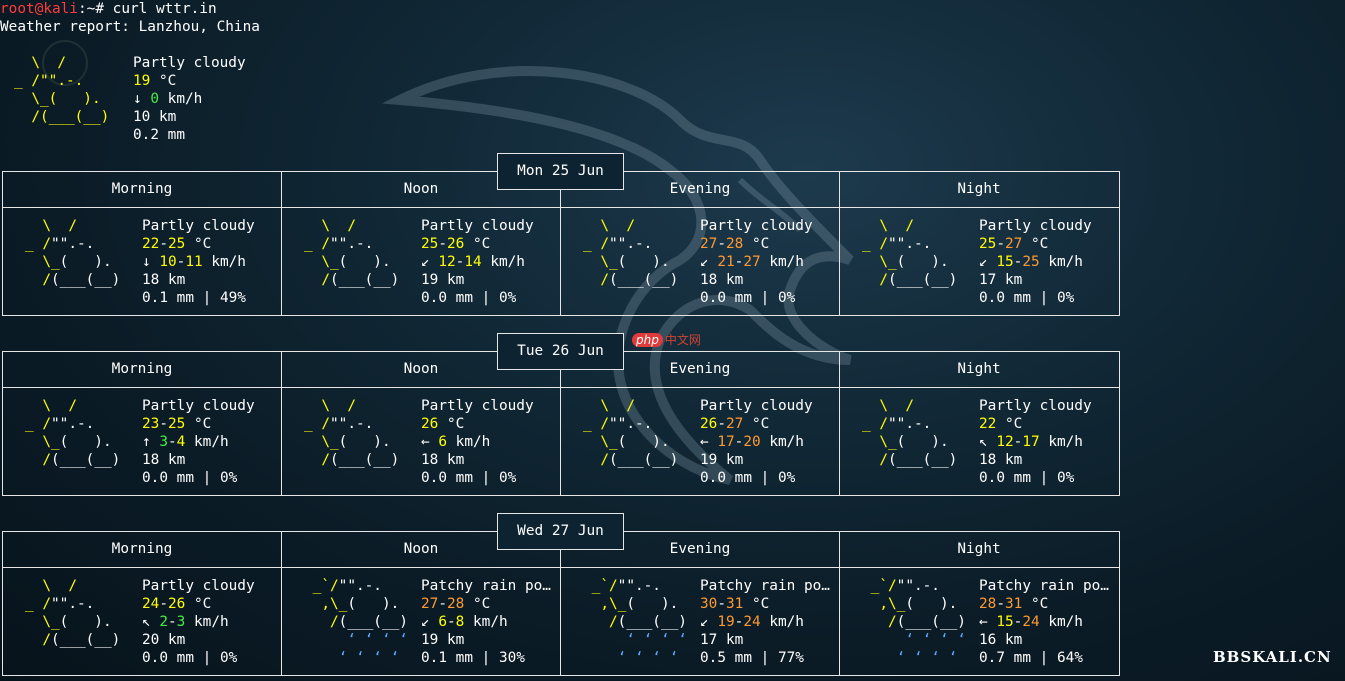 This screenshot has height=681, width=1345. Describe the element at coordinates (988, 424) in the screenshot. I see `temp-low: 22` at that location.